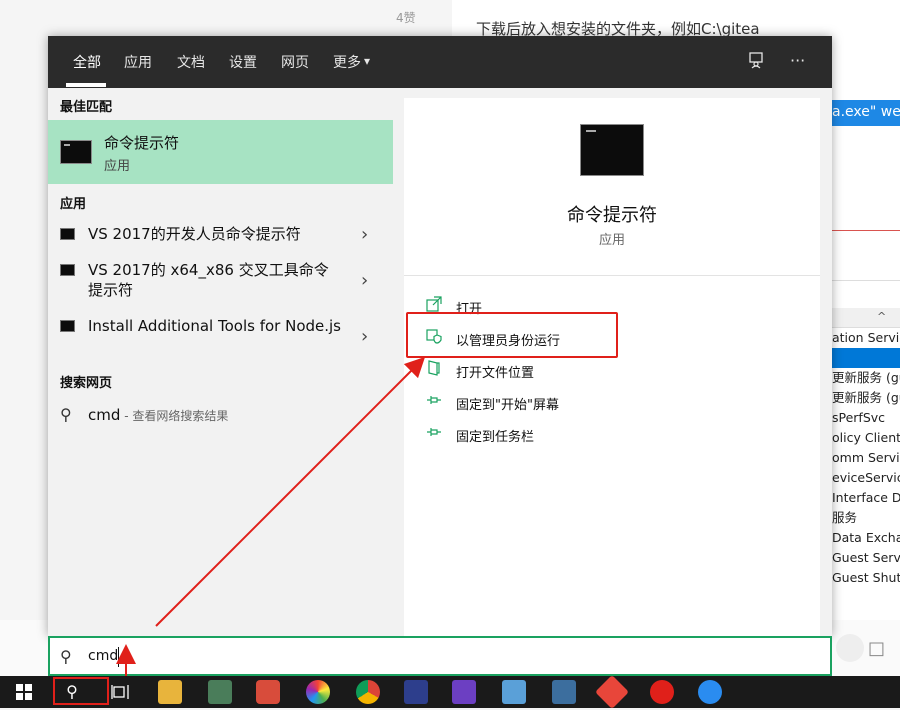 Image resolution: width=900 pixels, height=710 pixels. I want to click on app-result-item: VS 2017的开发人员命令提示符 ›, so click(220, 235).